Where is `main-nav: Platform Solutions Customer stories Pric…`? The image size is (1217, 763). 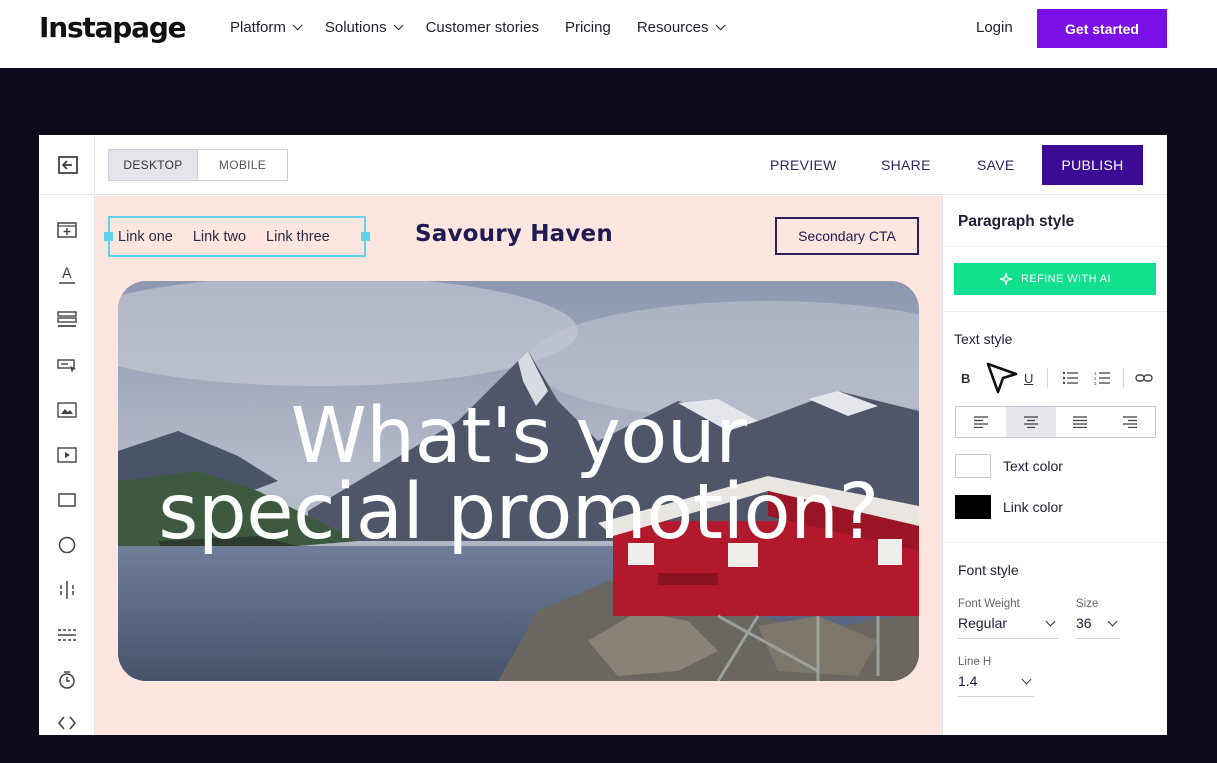
main-nav: Platform Solutions Customer stories Pric… is located at coordinates (489, 27).